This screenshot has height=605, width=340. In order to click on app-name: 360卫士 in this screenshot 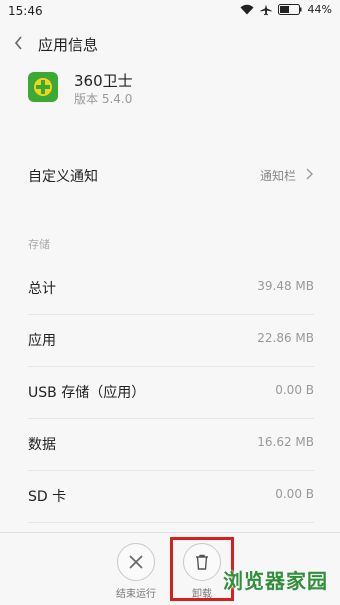, I will do `click(103, 81)`.